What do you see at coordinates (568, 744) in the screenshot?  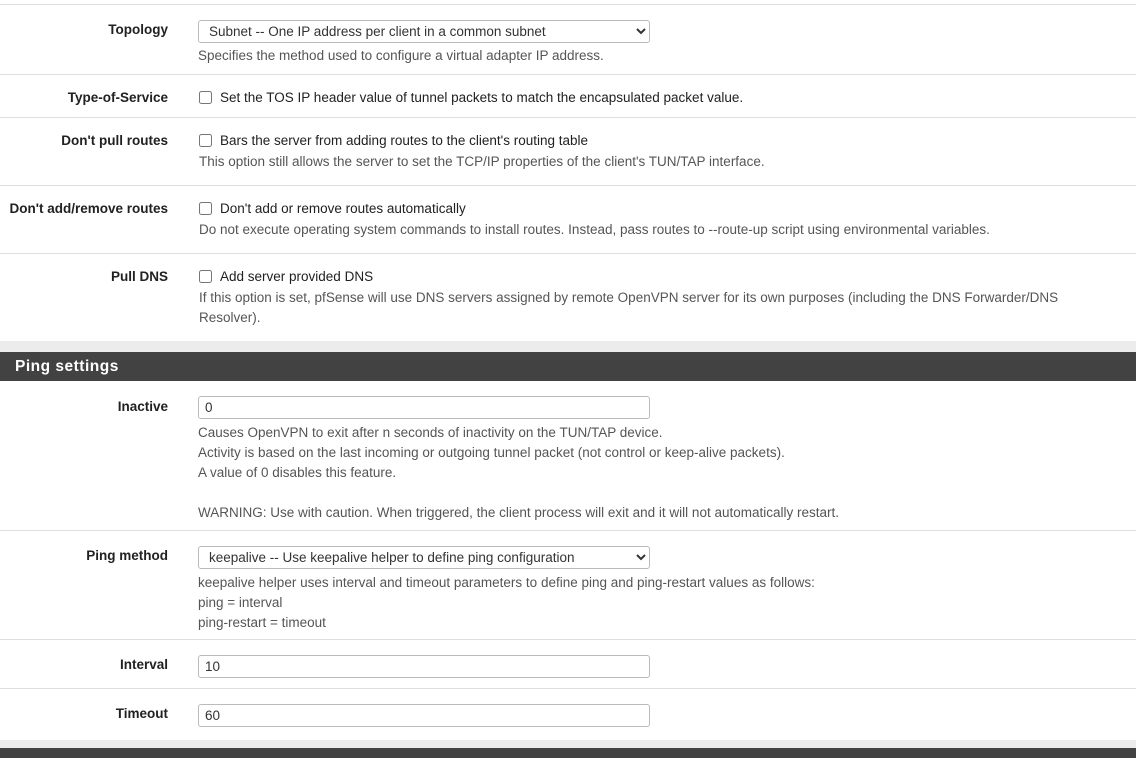 I see `panel-gap-bottom` at bounding box center [568, 744].